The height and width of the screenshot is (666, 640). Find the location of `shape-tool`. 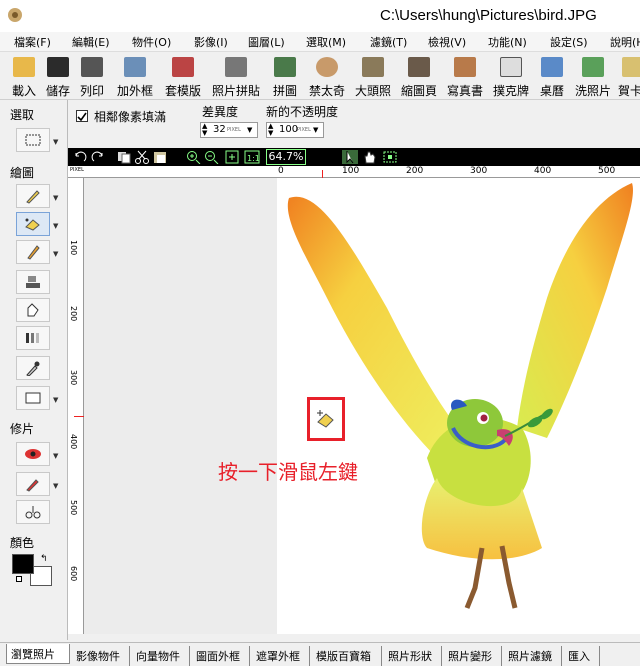

shape-tool is located at coordinates (33, 398).